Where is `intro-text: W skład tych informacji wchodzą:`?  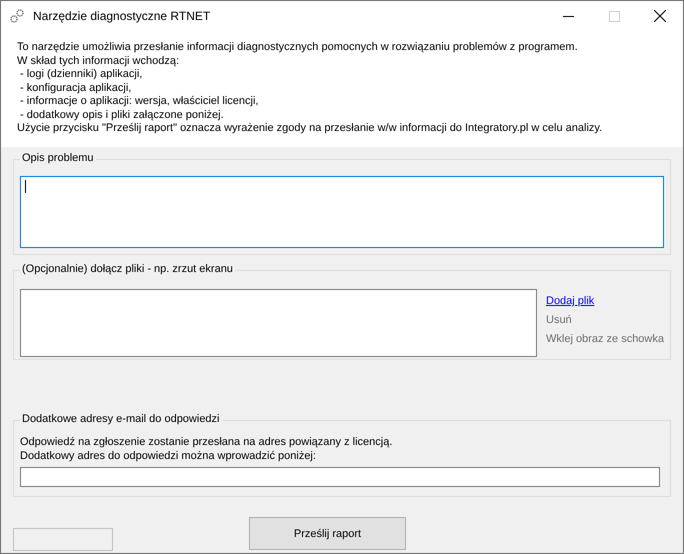 intro-text: W skład tych informacji wchodzą: is located at coordinates (98, 61).